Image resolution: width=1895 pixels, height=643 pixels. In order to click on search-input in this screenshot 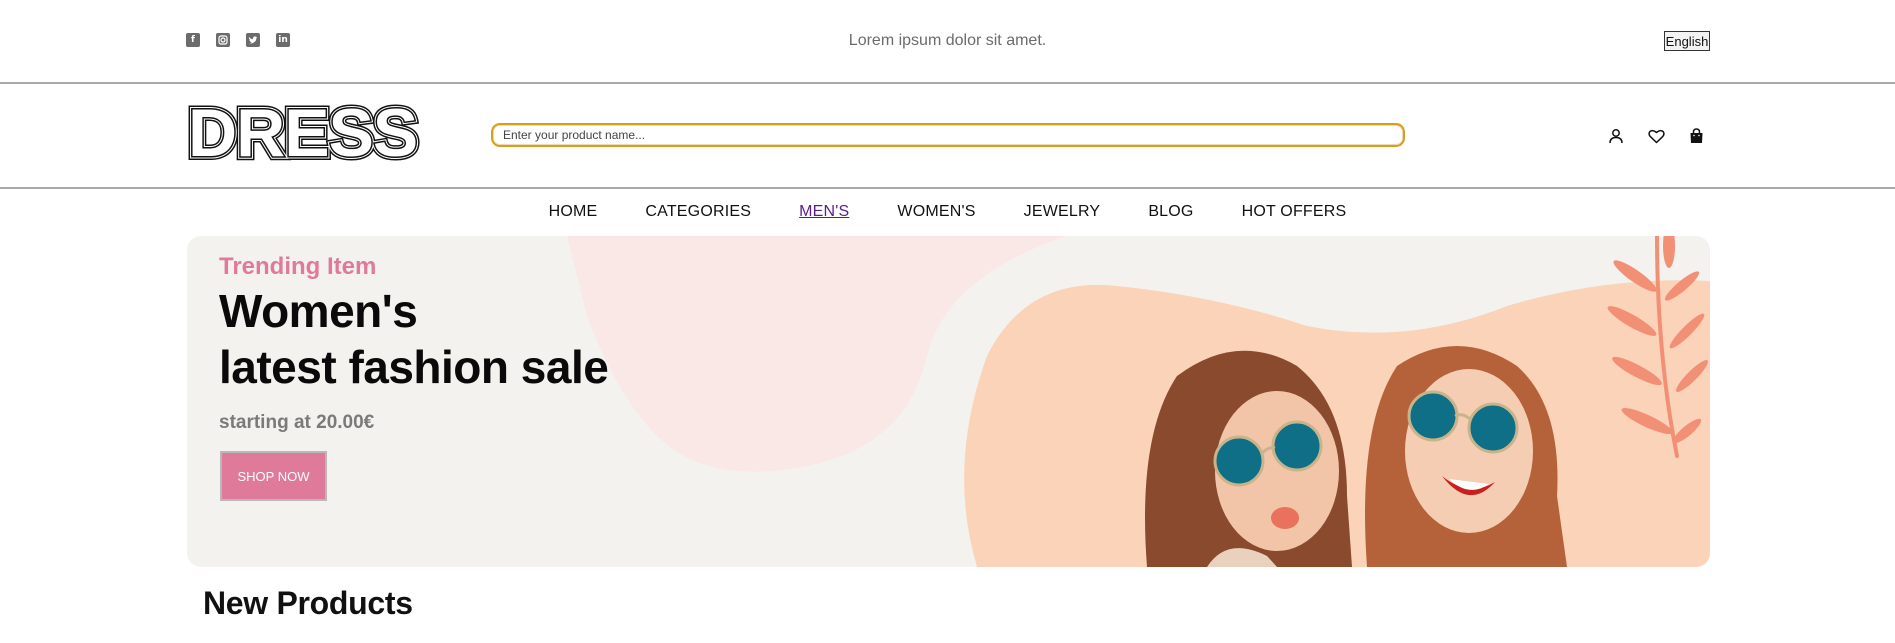, I will do `click(948, 135)`.